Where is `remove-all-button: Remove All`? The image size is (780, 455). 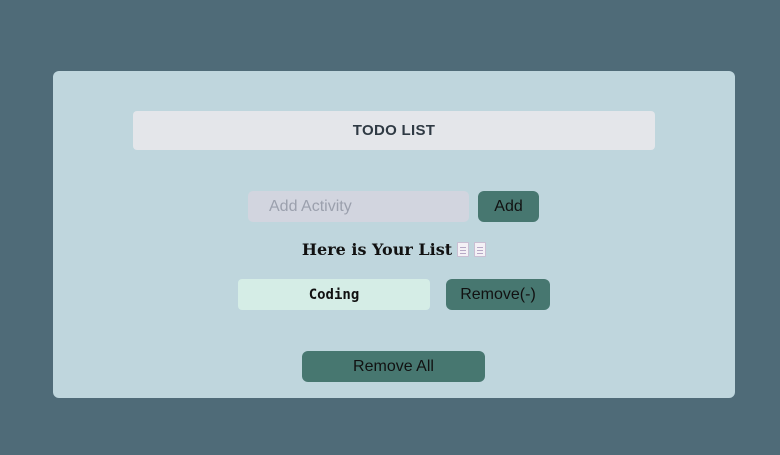
remove-all-button: Remove All is located at coordinates (393, 366).